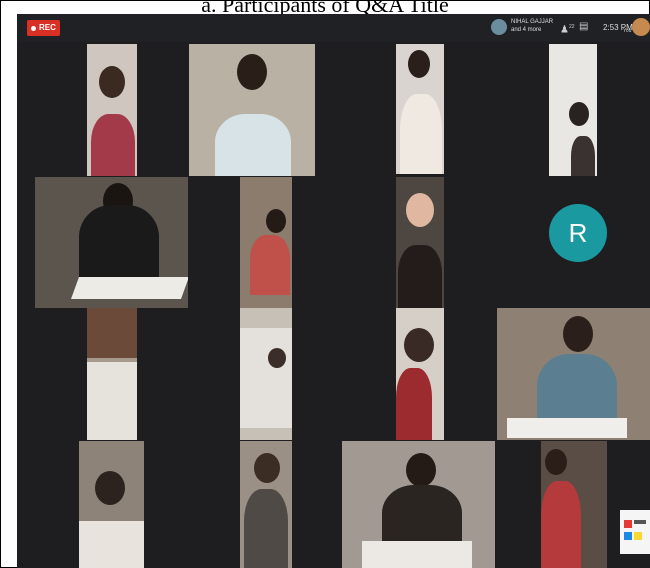 The height and width of the screenshot is (568, 650). Describe the element at coordinates (627, 31) in the screenshot. I see `self-label: You` at that location.